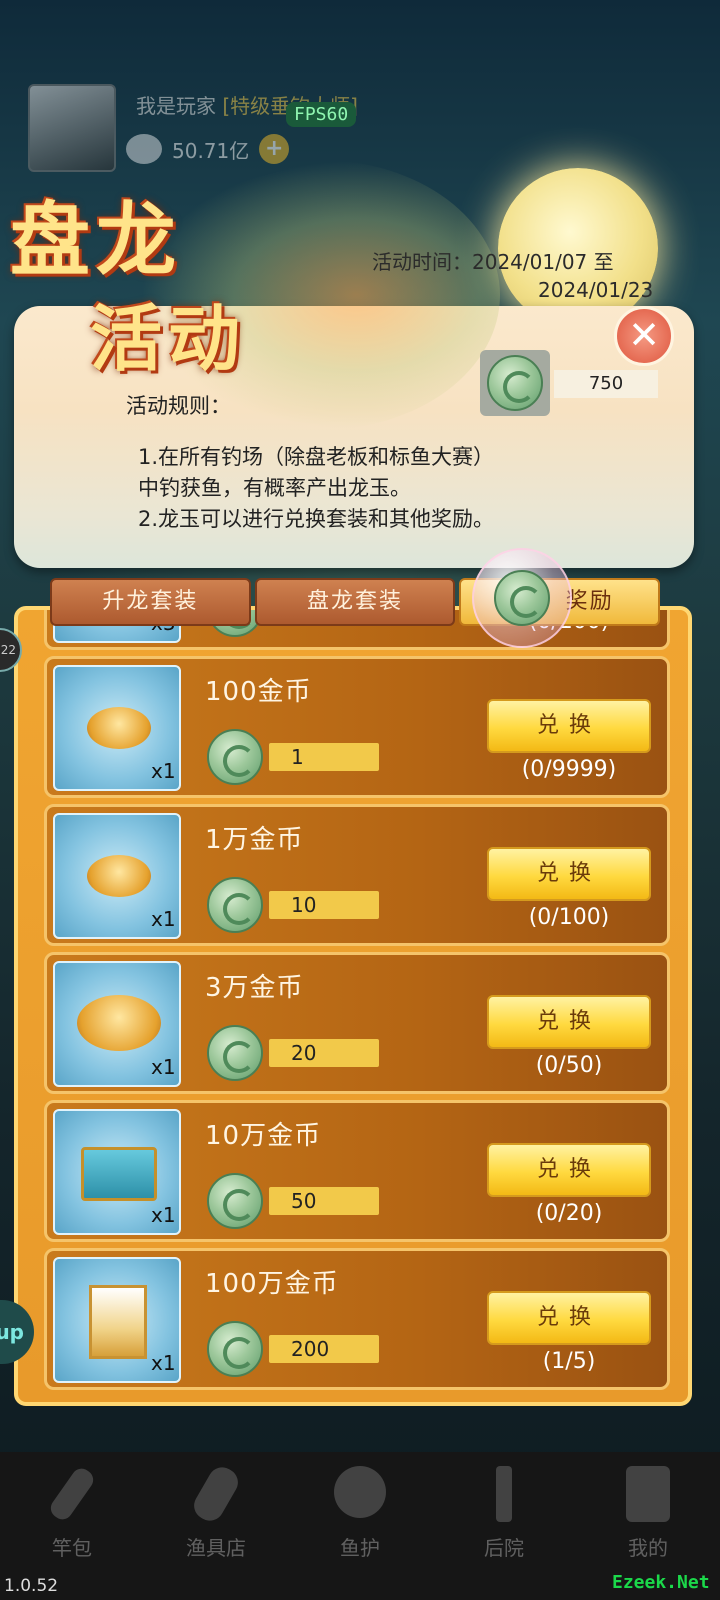 The width and height of the screenshot is (720, 1600). Describe the element at coordinates (324, 1349) in the screenshot. I see `reward-cost: 200` at that location.